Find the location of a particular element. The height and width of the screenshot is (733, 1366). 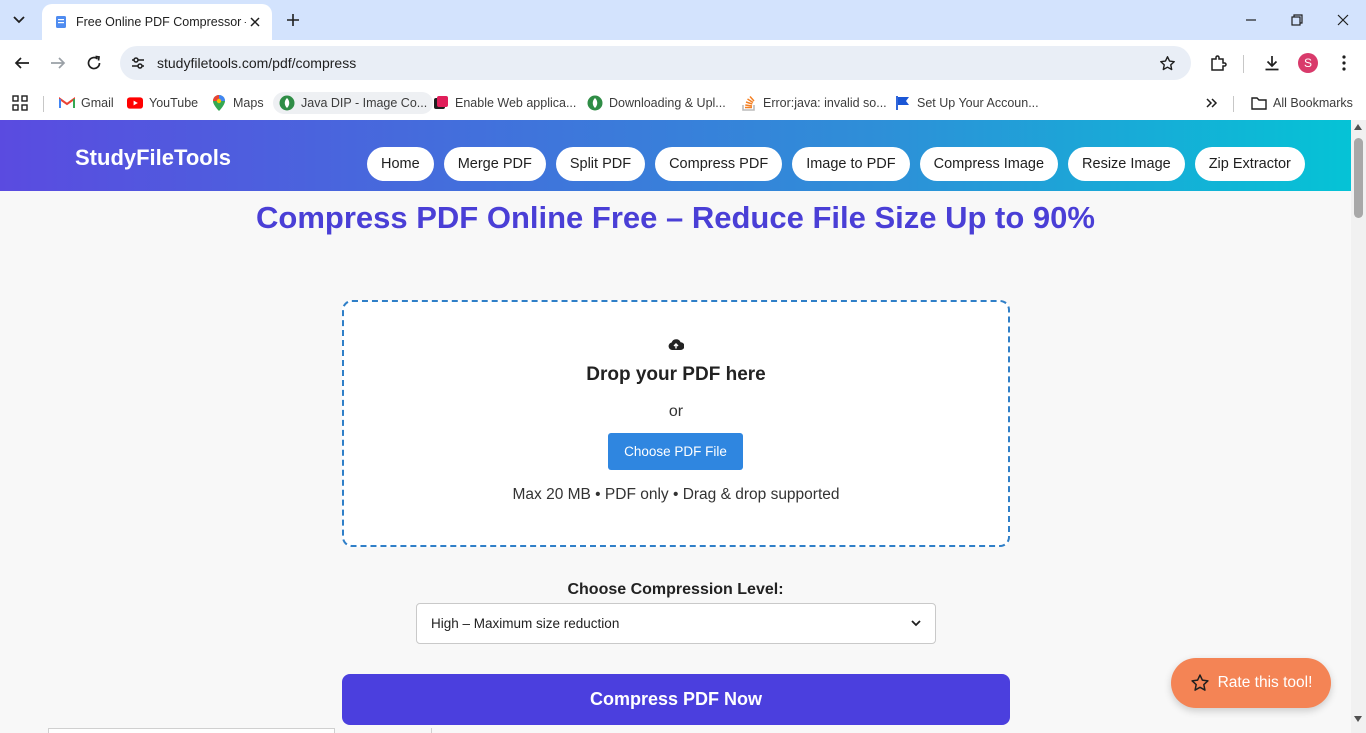

reload-icon is located at coordinates (94, 63).